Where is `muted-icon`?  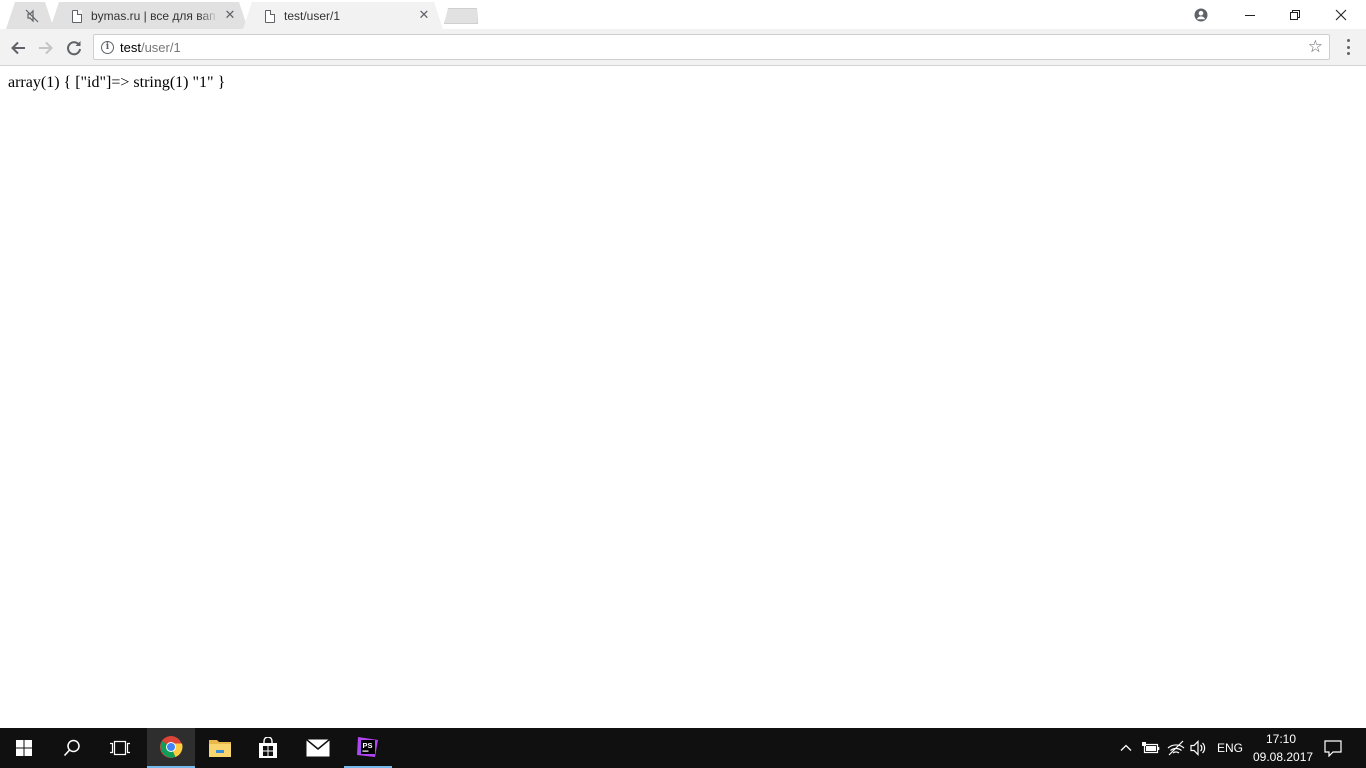
muted-icon is located at coordinates (32, 16).